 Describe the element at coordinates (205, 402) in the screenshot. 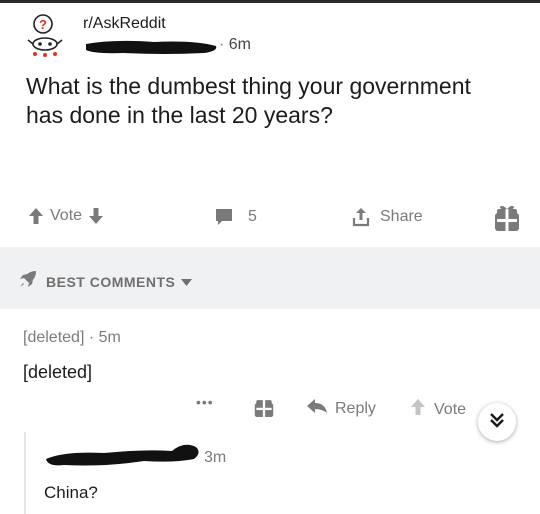

I see `more-options-button: •••` at that location.